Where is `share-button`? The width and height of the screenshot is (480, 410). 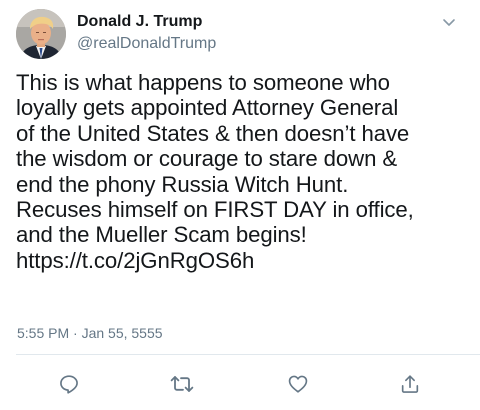
share-button is located at coordinates (410, 384).